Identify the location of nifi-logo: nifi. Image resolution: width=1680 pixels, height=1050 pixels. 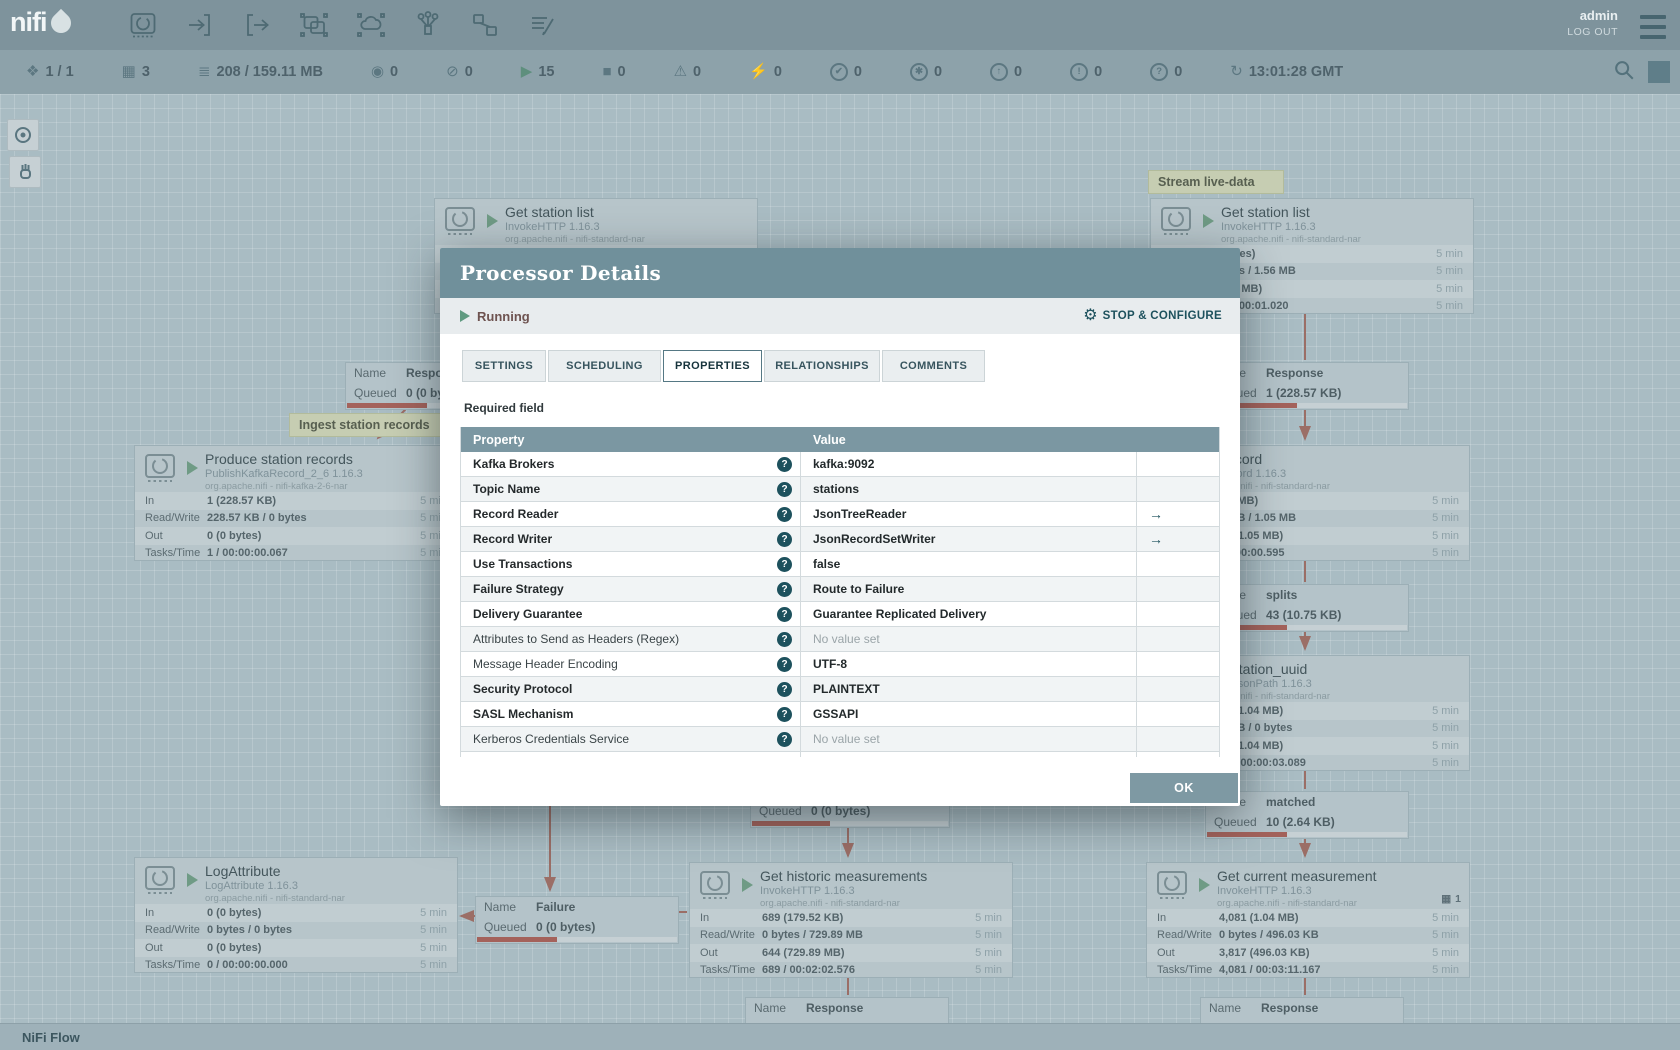
(42, 22).